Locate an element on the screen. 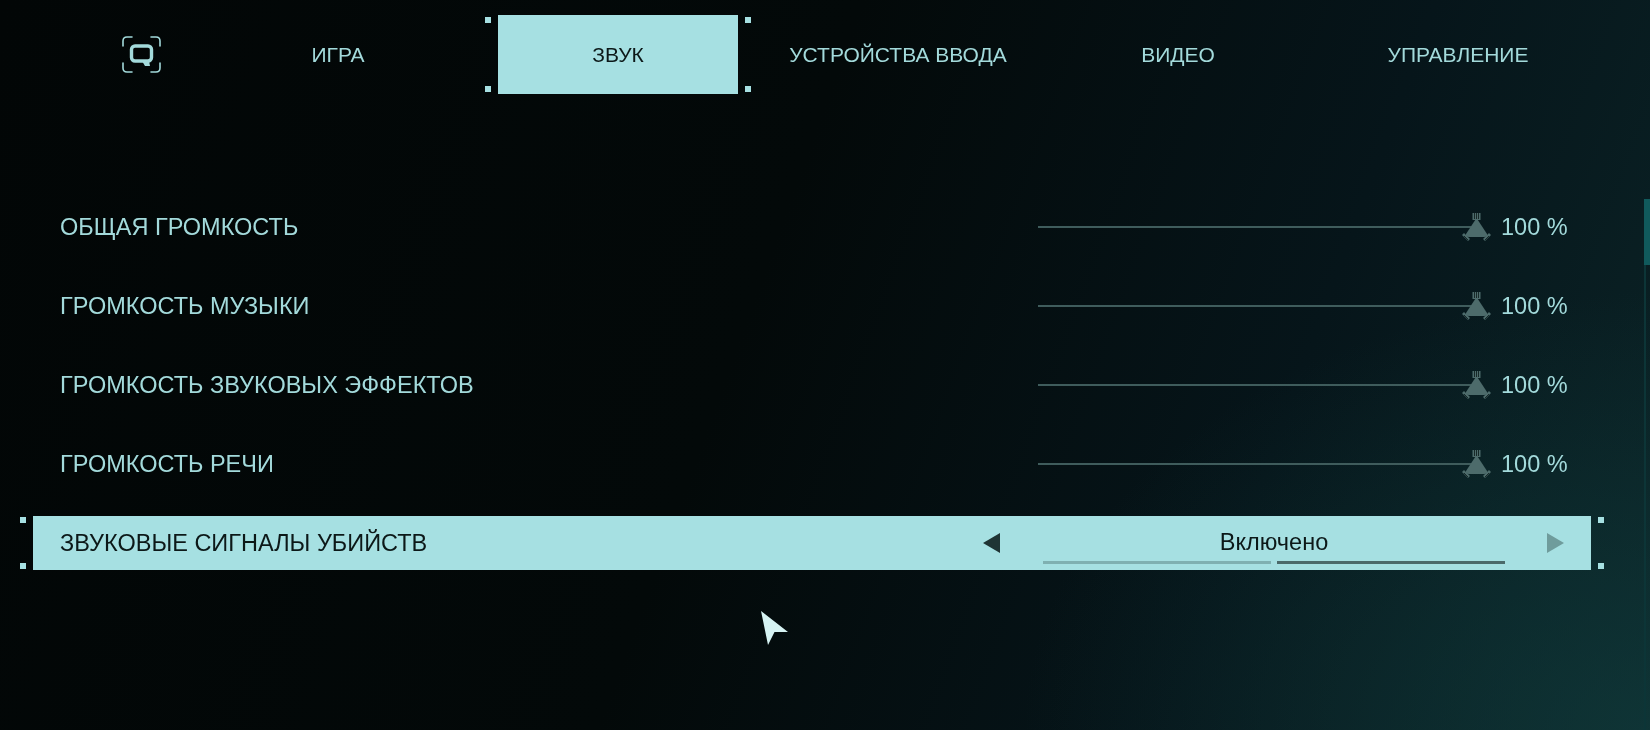 This screenshot has width=1650, height=730. tab: ЗВУК is located at coordinates (618, 54).